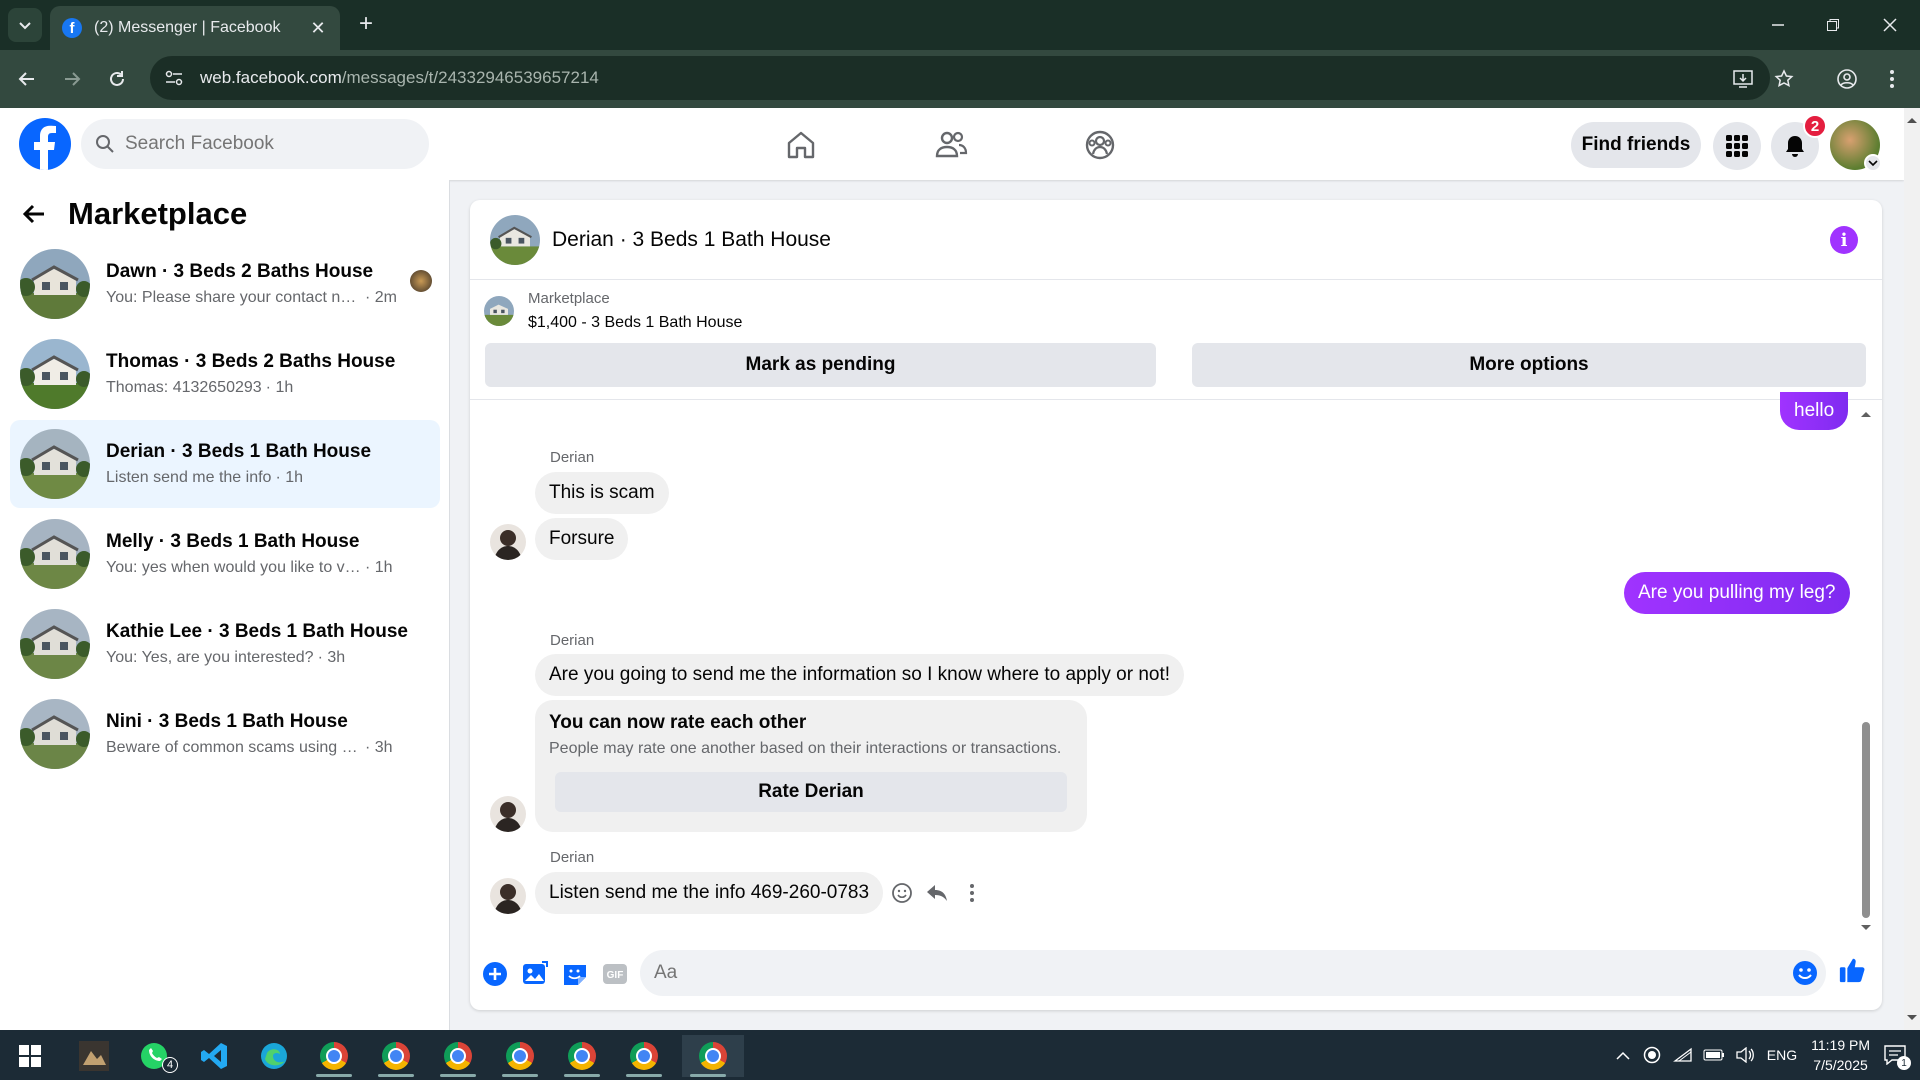 This screenshot has height=1080, width=1920. I want to click on taskbar-app-edge, so click(274, 1056).